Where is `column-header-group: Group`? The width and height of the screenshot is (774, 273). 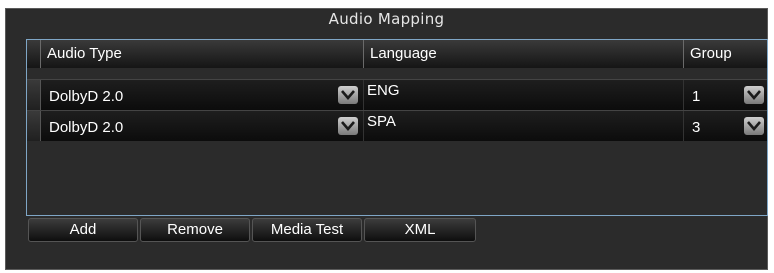
column-header-group: Group is located at coordinates (725, 54).